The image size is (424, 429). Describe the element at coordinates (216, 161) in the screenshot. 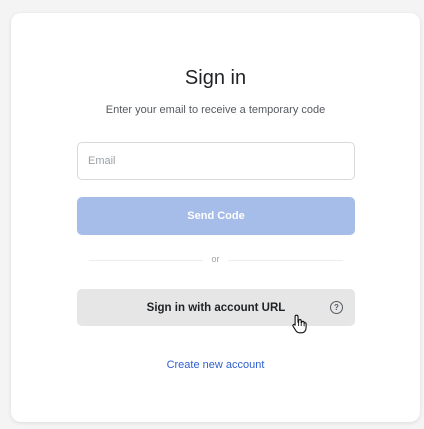

I see `email-field` at that location.